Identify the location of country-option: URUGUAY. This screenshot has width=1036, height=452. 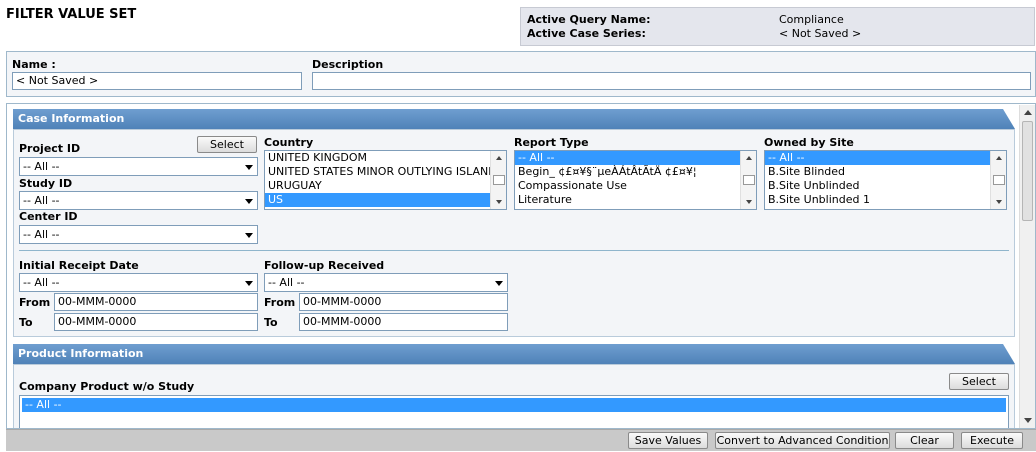
(385, 186).